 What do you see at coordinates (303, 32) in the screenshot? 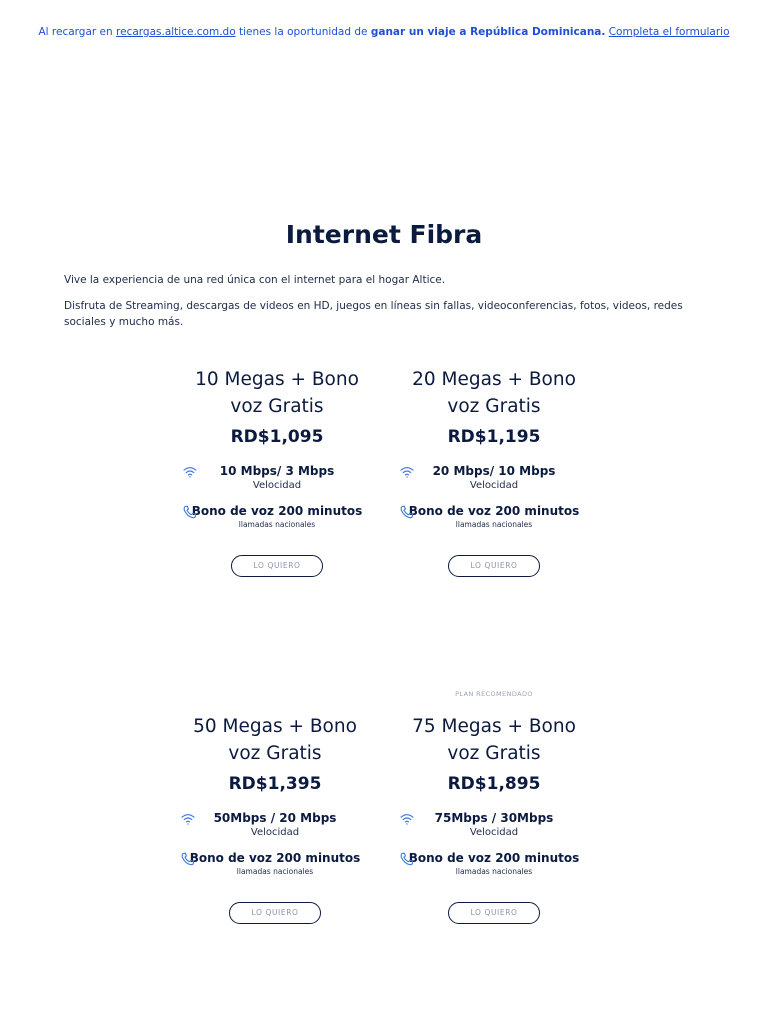
I see `banner-middle: tienes la oportunidad de` at bounding box center [303, 32].